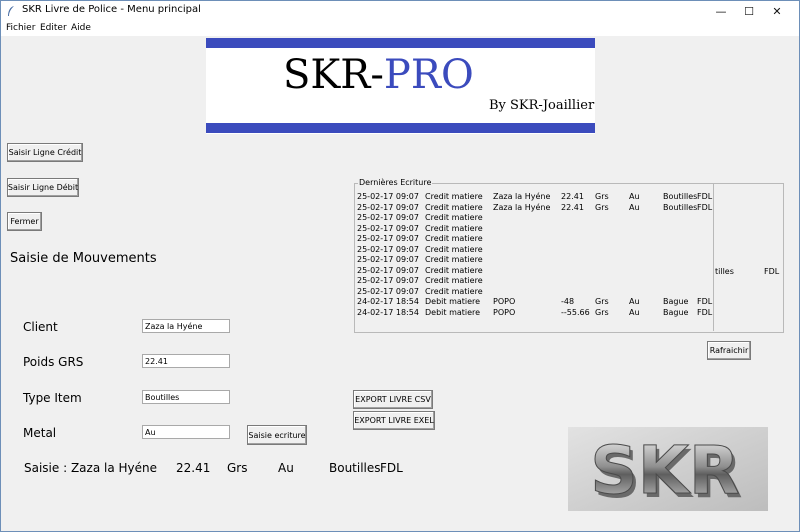 The image size is (800, 532). Describe the element at coordinates (193, 468) in the screenshot. I see `summary-weight: 22.41` at that location.